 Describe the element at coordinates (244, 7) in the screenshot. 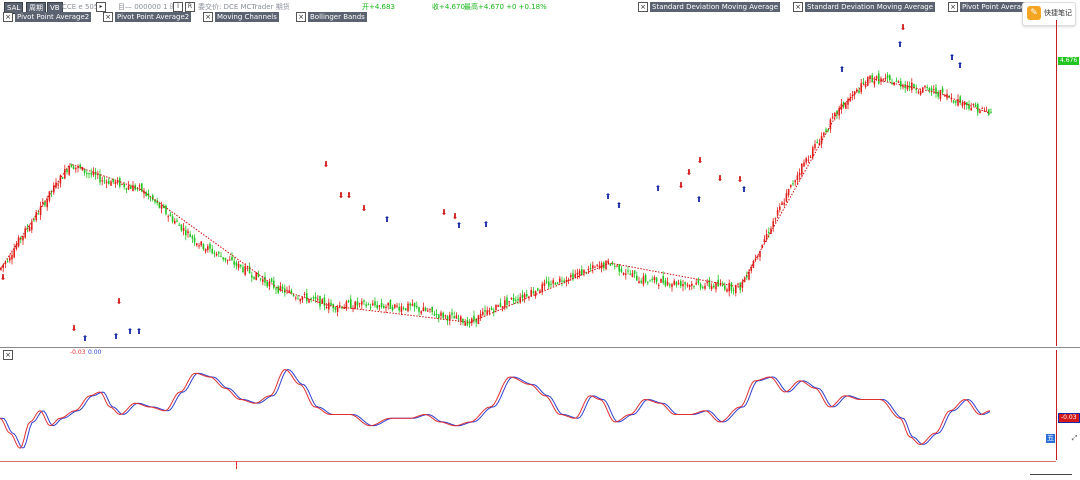

I see `exchange-text: 委交价: DCE MCTrader 期货` at that location.